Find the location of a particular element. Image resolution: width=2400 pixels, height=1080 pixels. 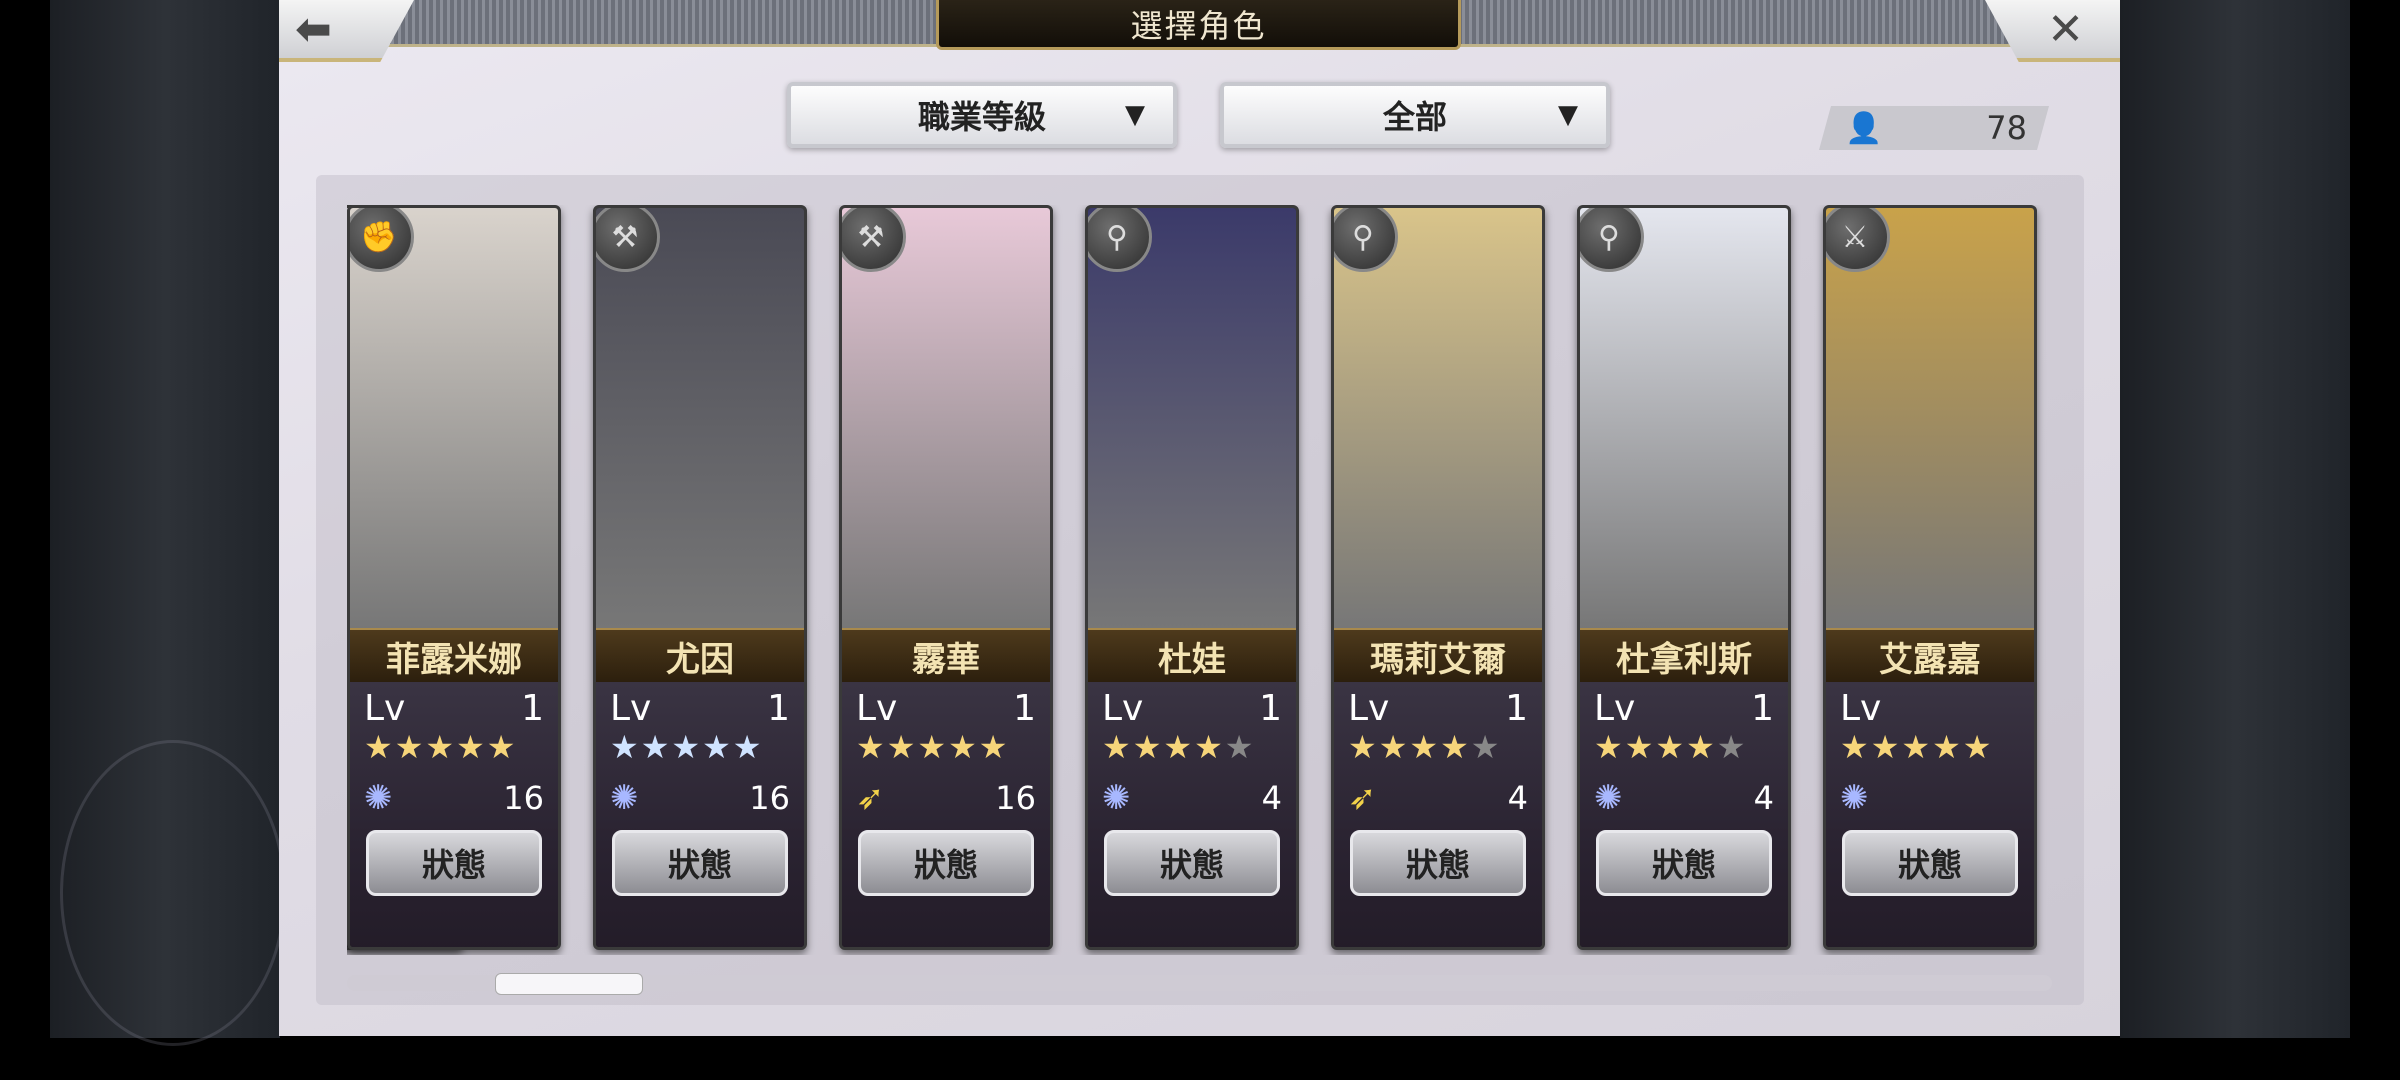

background-right is located at coordinates (2235, 519).